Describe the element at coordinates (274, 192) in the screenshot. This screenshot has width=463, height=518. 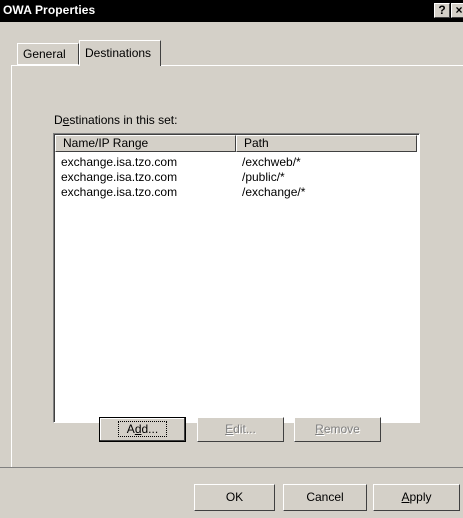
I see `list-item-path: /exchange/*` at that location.